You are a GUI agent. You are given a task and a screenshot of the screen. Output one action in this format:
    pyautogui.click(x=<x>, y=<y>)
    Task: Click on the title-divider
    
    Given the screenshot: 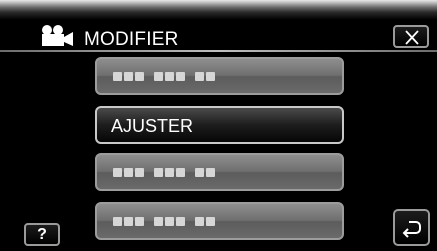 What is the action you would take?
    pyautogui.click(x=218, y=51)
    